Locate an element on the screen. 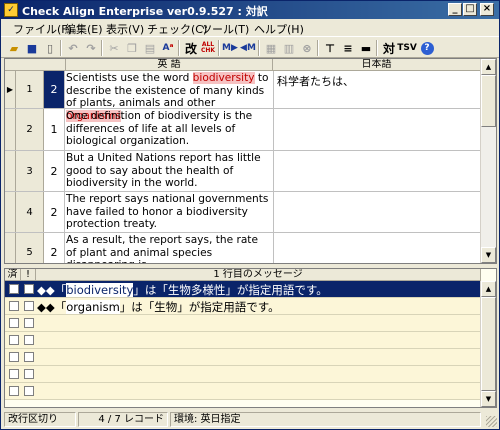  parallel-text-icon: 対 is located at coordinates (389, 48).